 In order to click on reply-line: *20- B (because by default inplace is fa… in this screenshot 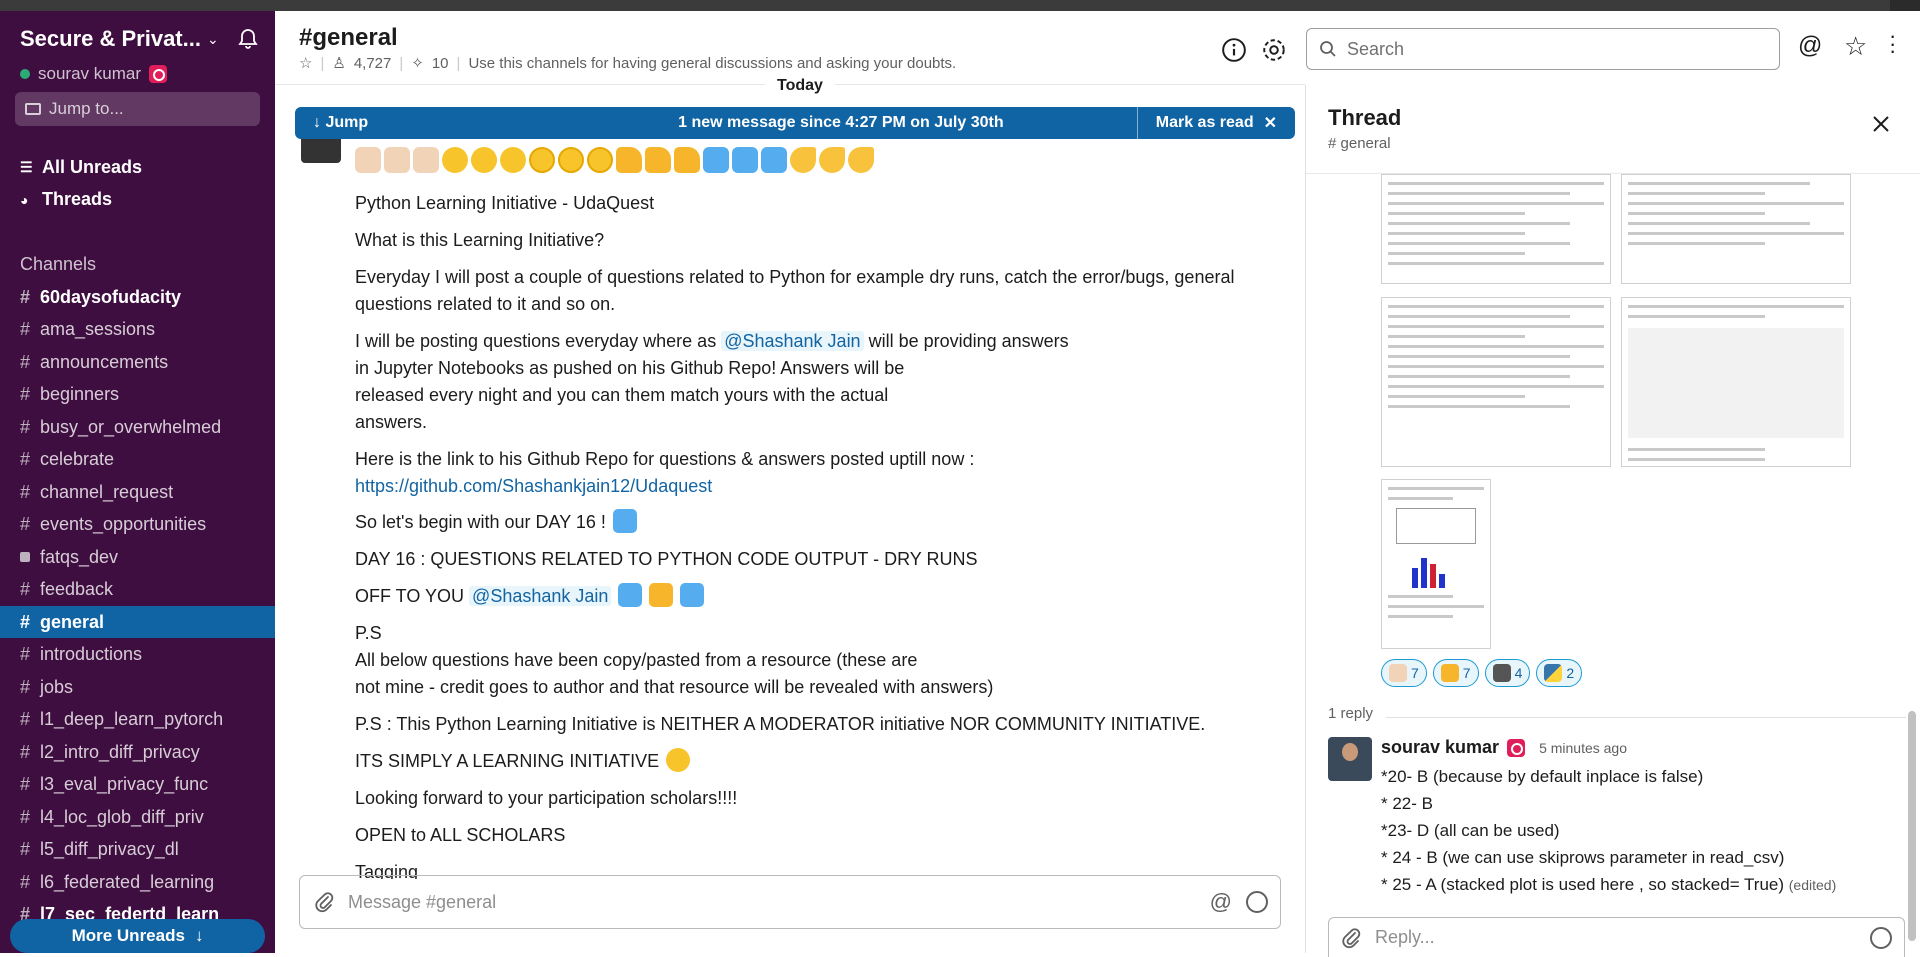, I will do `click(1542, 776)`.